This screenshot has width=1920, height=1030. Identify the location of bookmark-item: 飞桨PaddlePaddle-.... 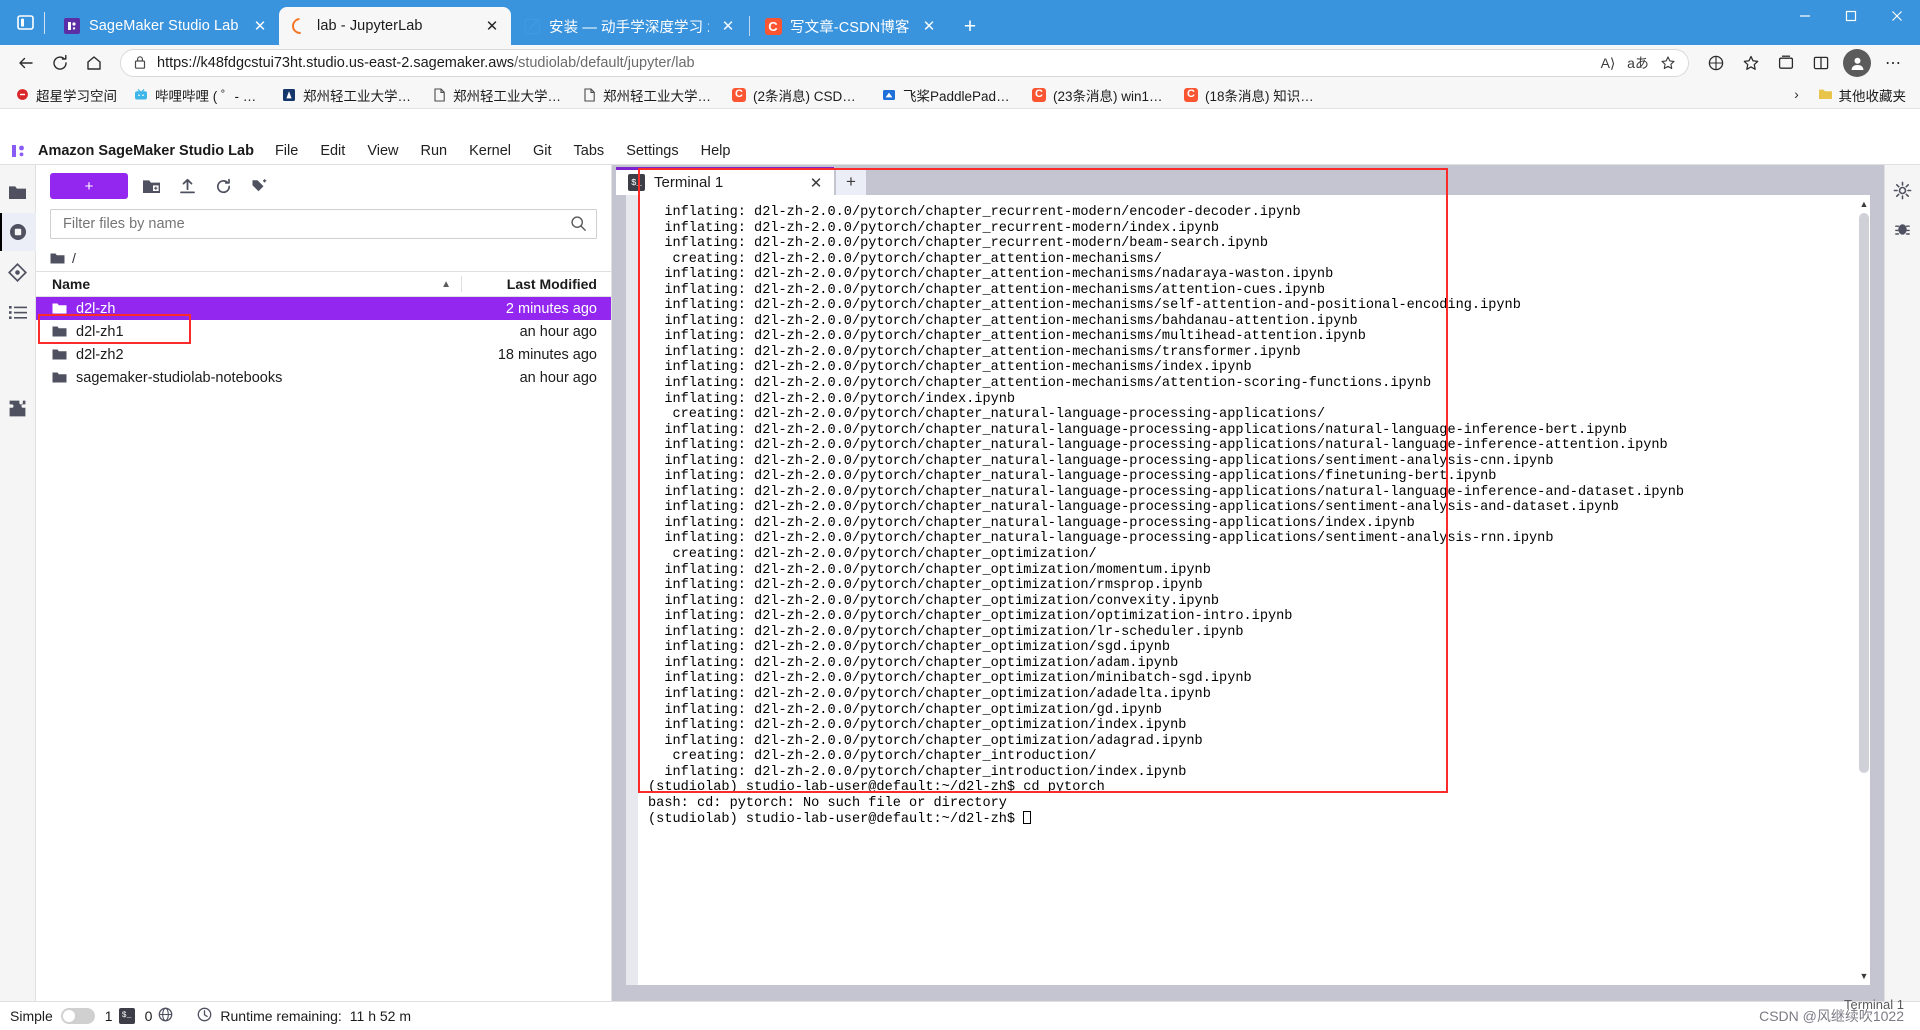
(948, 95).